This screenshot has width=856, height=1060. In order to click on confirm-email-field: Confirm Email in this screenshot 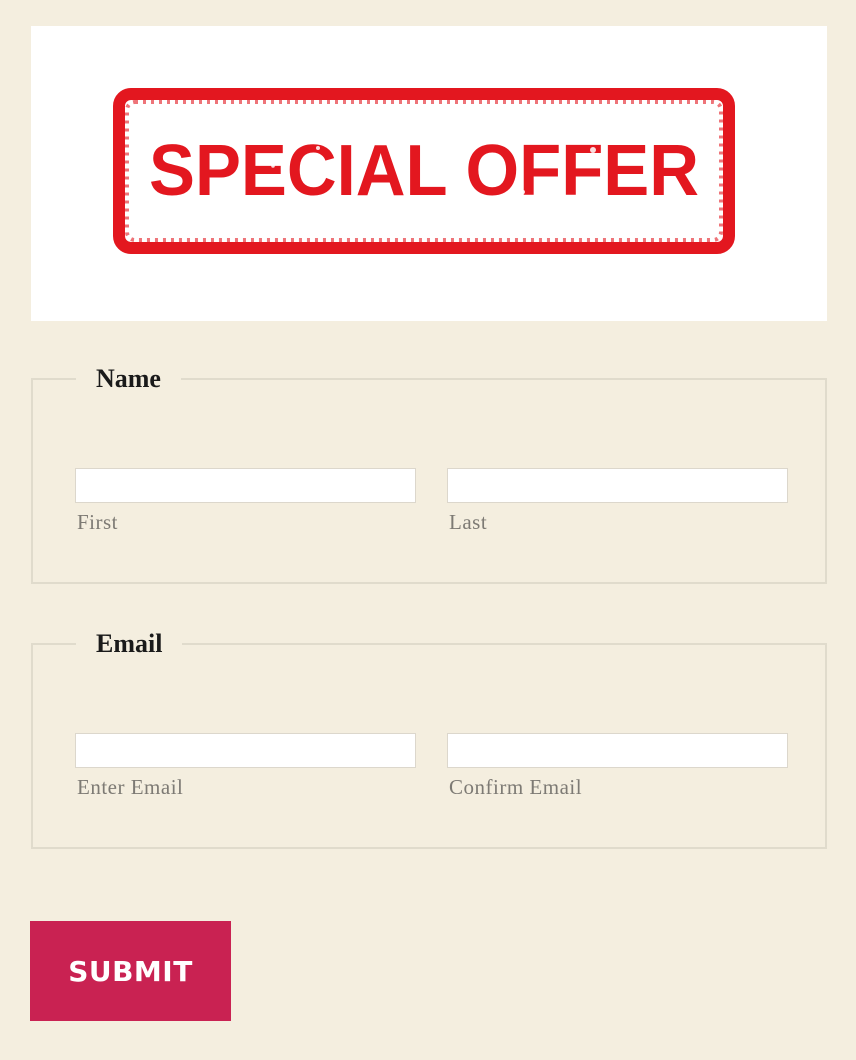, I will do `click(617, 766)`.